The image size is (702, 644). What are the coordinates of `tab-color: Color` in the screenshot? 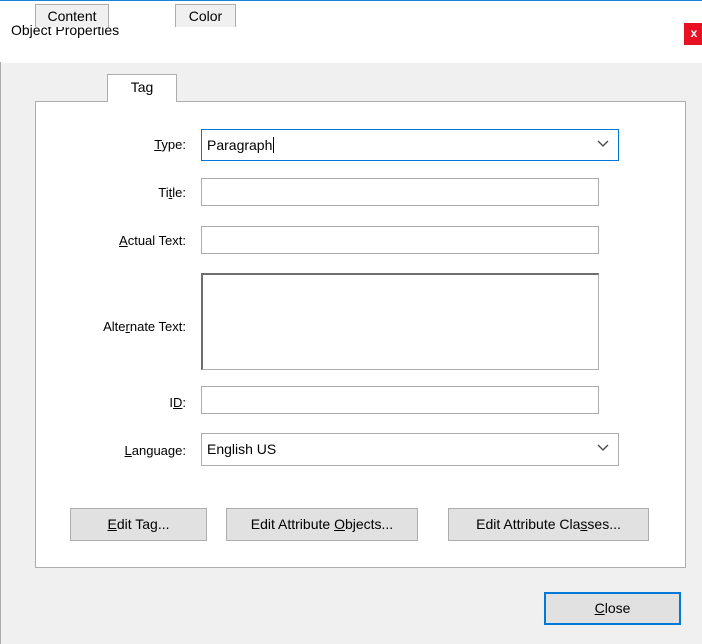 It's located at (205, 15).